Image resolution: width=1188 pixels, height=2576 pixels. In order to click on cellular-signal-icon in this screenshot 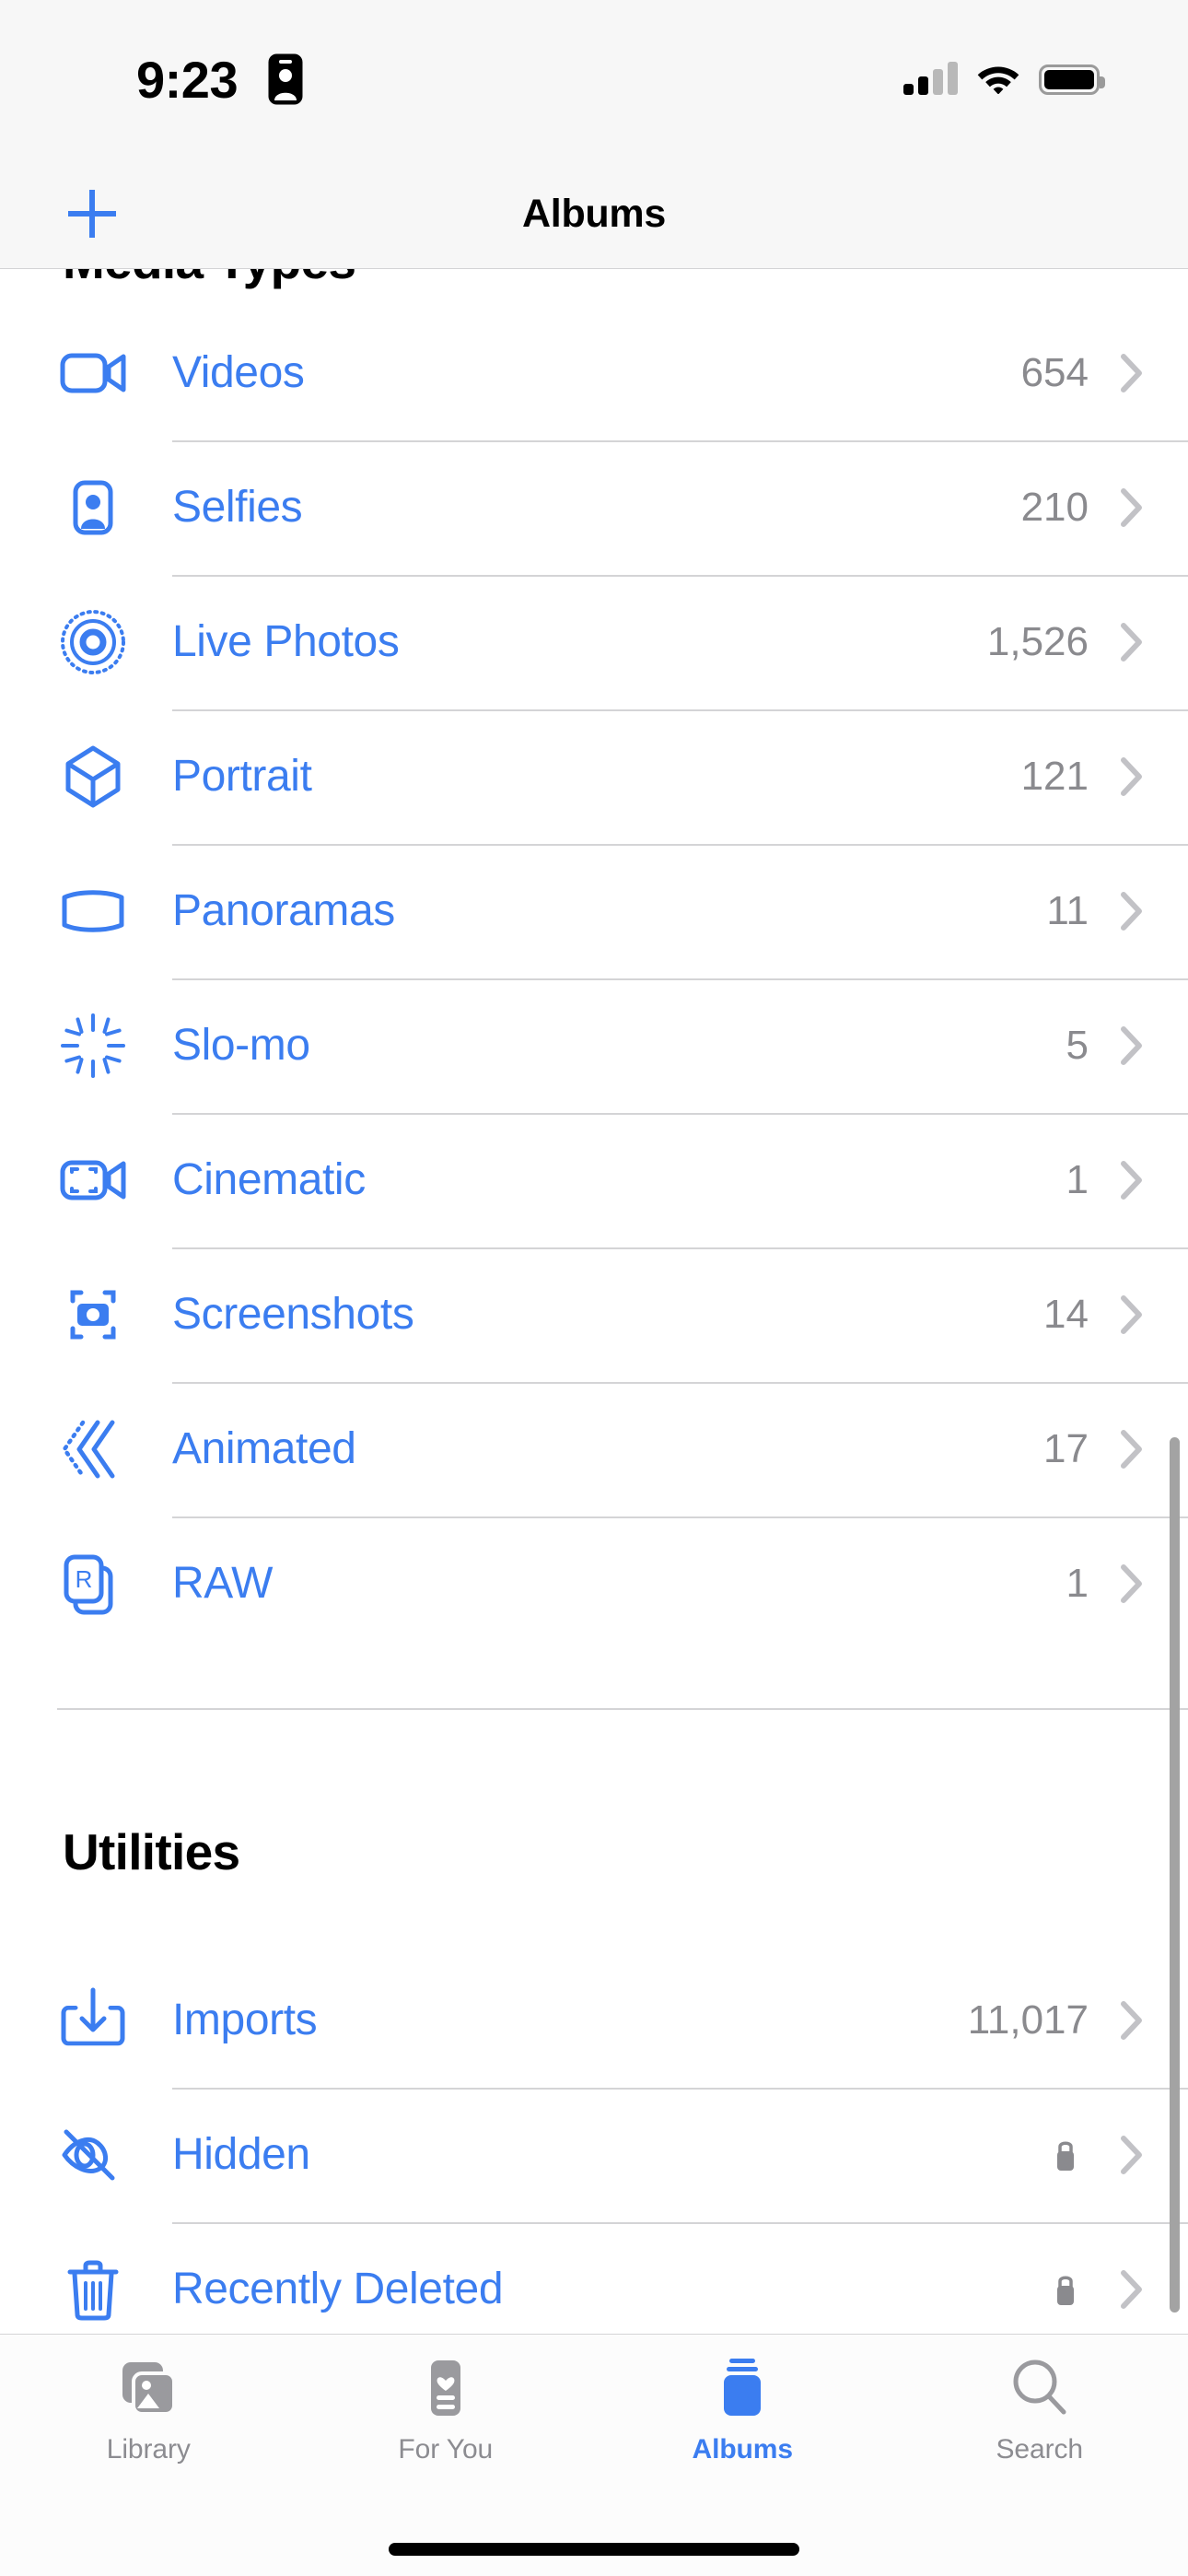, I will do `click(930, 78)`.